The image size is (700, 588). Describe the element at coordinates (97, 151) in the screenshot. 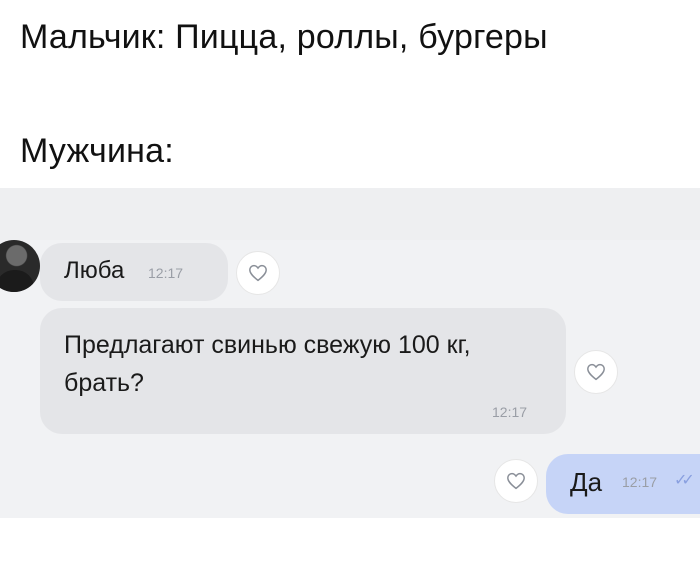

I see `caption-line-2: Мужчина:` at that location.